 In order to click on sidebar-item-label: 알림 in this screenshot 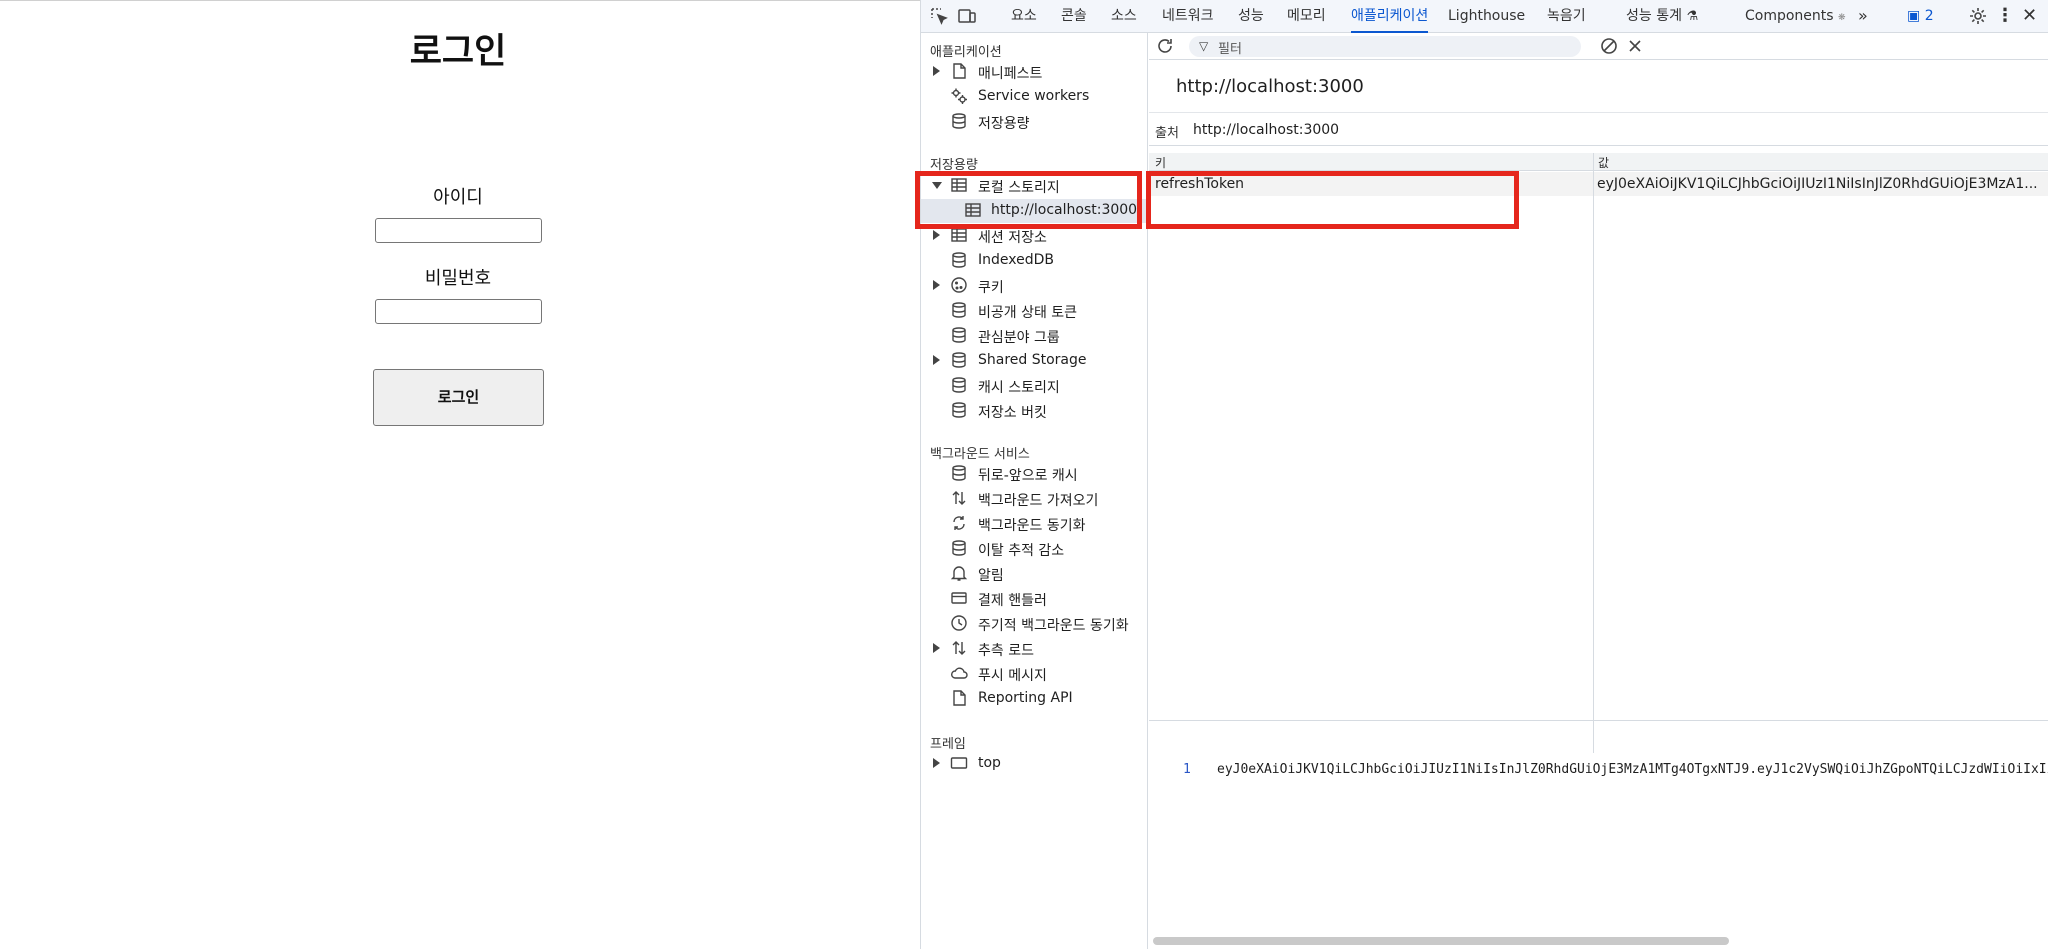, I will do `click(991, 576)`.